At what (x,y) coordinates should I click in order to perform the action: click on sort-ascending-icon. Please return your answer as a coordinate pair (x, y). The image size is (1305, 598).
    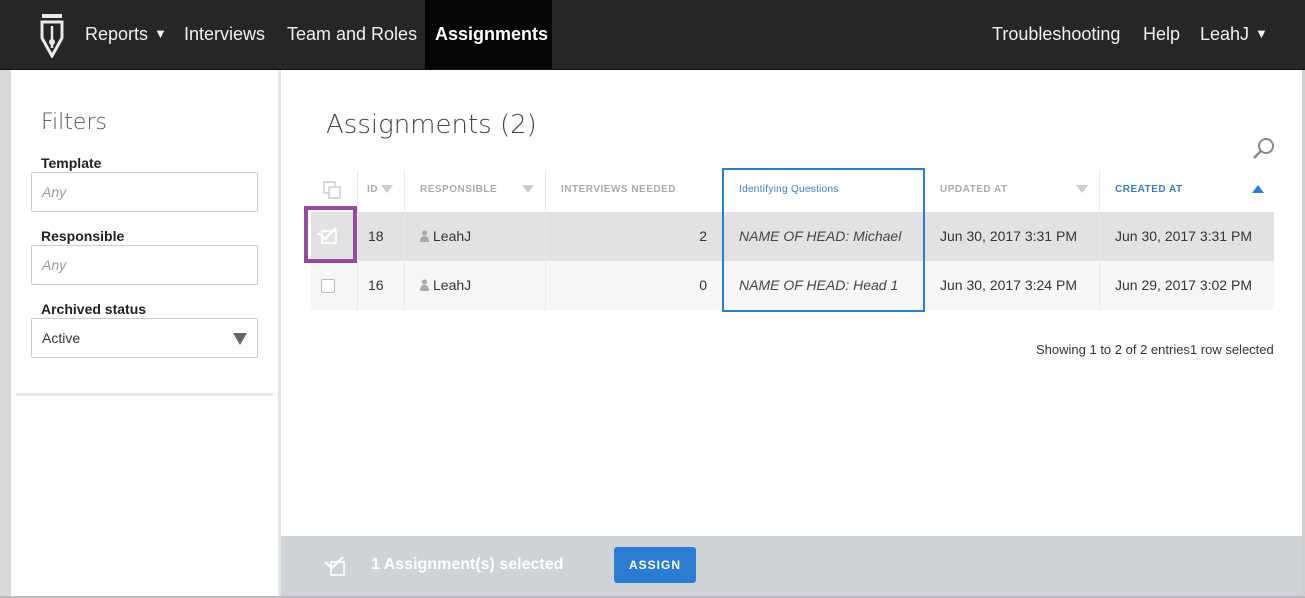
    Looking at the image, I should click on (1258, 189).